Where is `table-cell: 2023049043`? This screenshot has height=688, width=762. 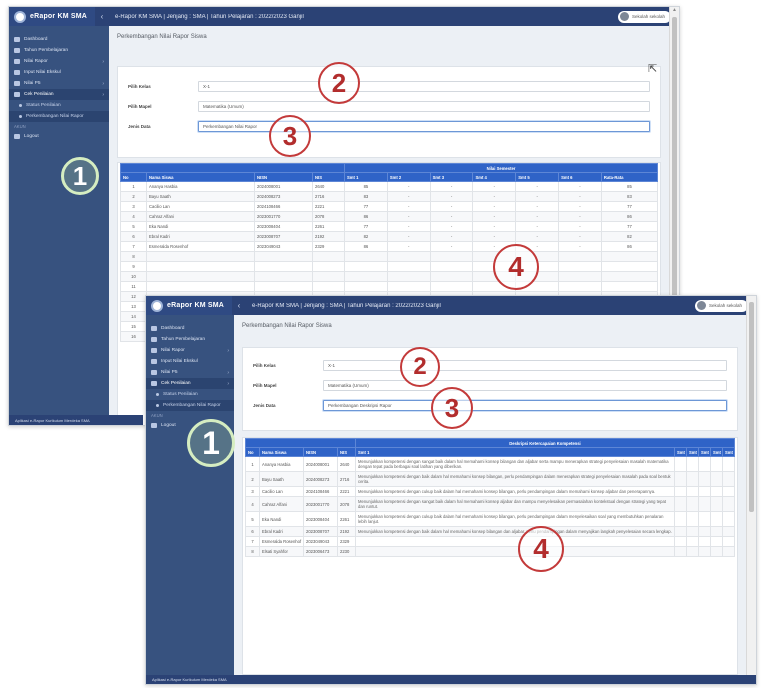 table-cell: 2023049043 is located at coordinates (283, 246).